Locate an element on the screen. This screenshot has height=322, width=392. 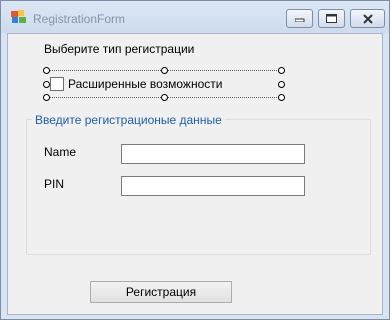
advanced-options-checkbox is located at coordinates (57, 84).